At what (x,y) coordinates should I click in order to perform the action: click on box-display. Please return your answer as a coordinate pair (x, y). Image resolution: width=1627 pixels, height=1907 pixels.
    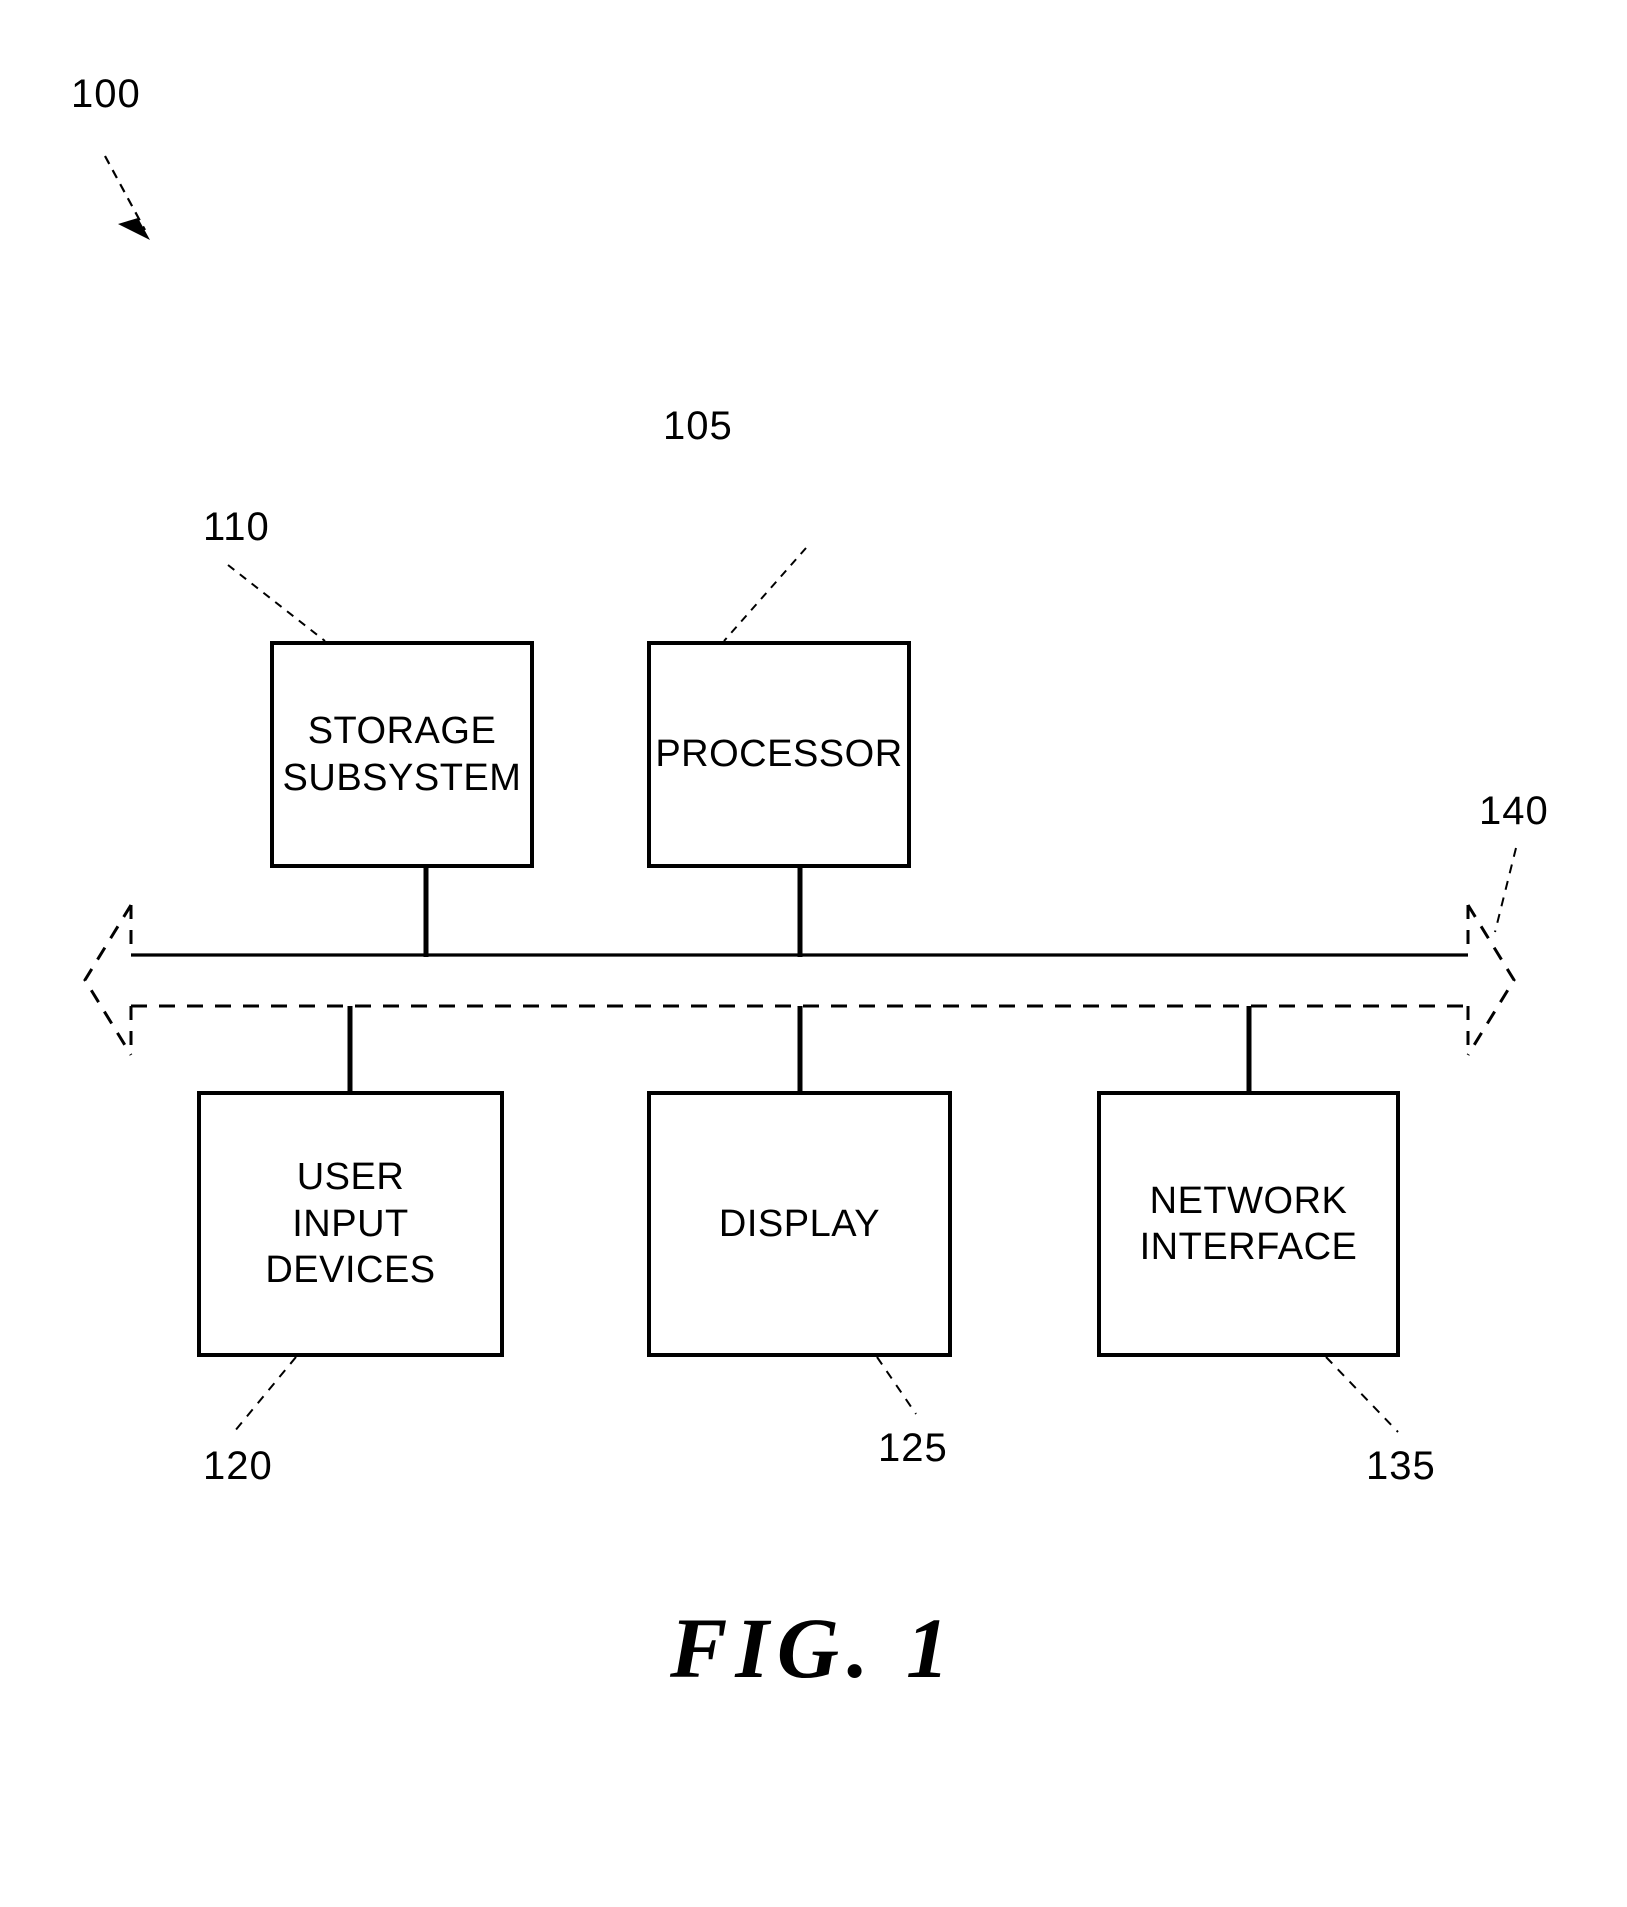
    Looking at the image, I should click on (799, 1224).